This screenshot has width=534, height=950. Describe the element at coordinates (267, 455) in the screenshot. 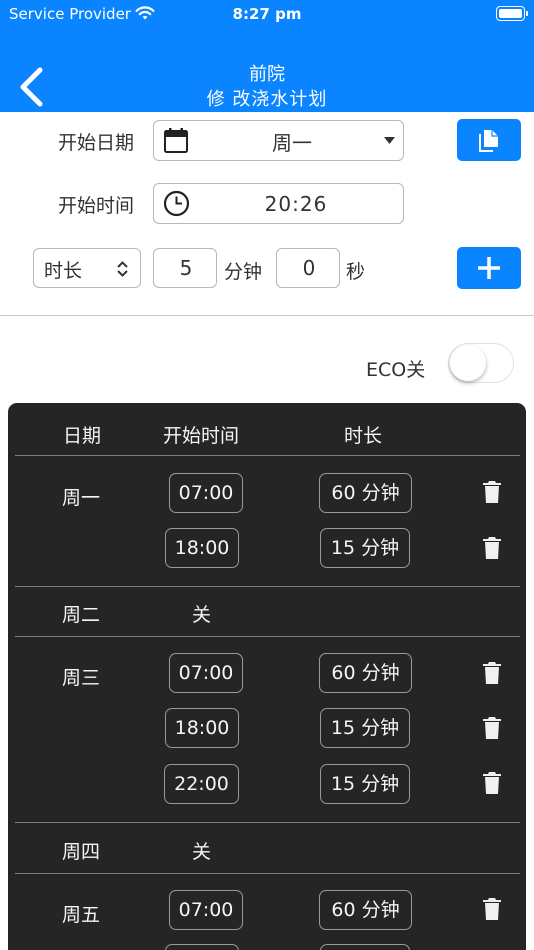

I see `header-divider` at that location.